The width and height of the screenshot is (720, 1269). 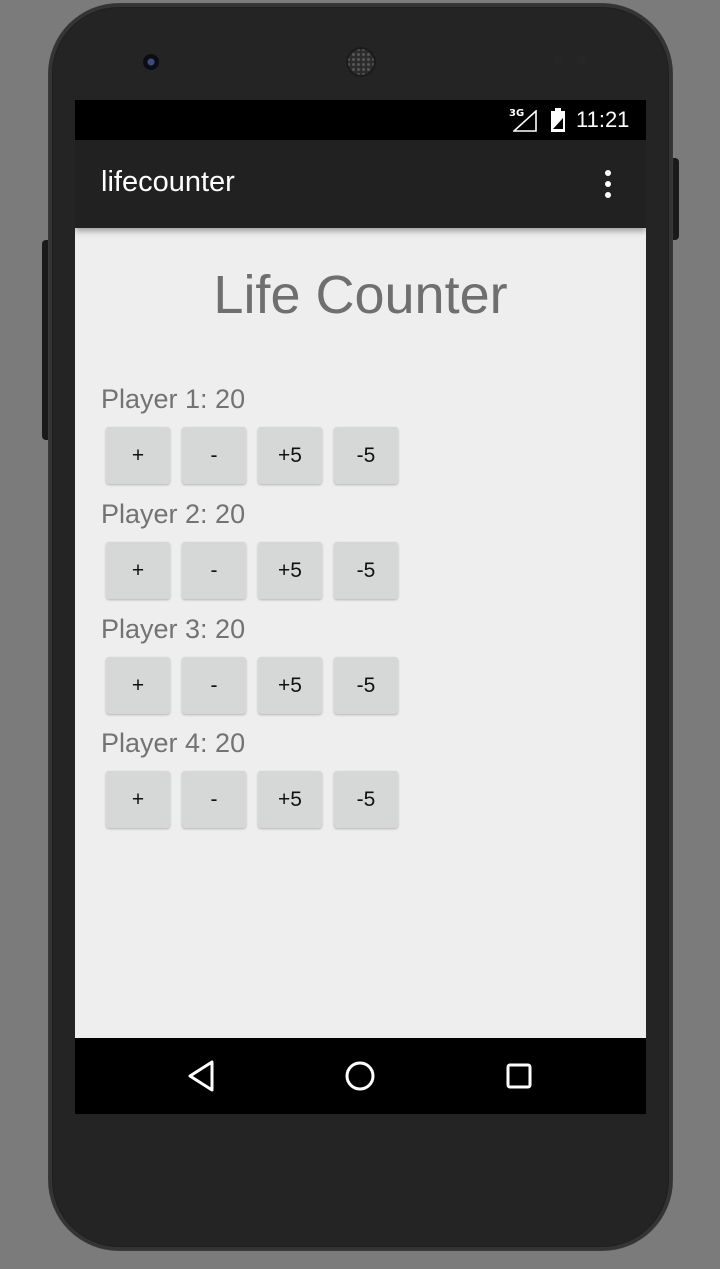 What do you see at coordinates (138, 799) in the screenshot?
I see `player-4-plus-button: +` at bounding box center [138, 799].